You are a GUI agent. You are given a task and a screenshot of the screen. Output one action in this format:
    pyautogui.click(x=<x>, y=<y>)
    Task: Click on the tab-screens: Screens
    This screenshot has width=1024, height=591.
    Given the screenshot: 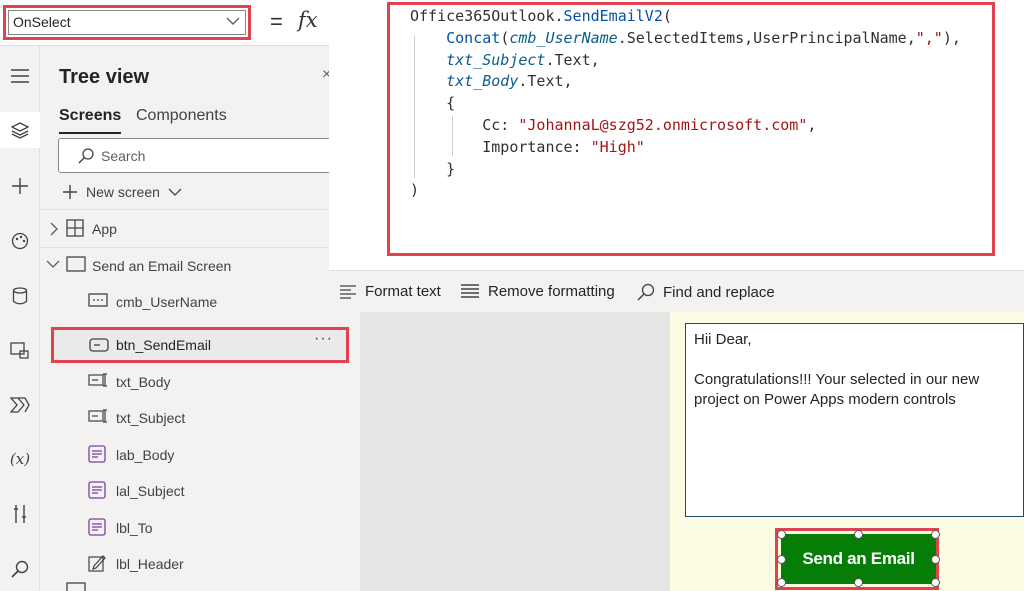 What is the action you would take?
    pyautogui.click(x=90, y=120)
    